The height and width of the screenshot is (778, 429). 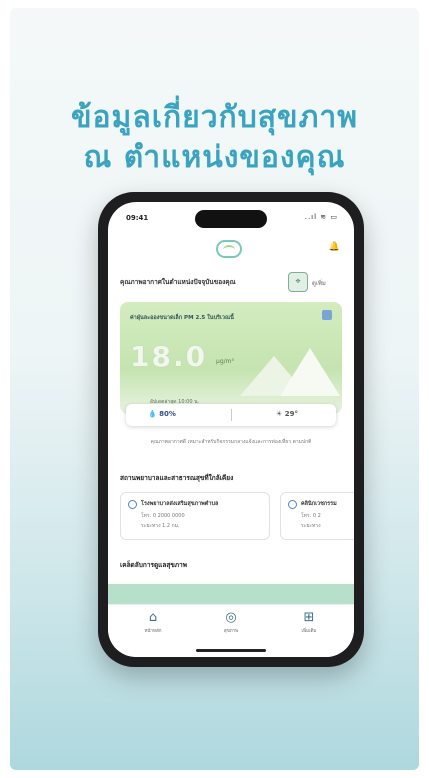 What do you see at coordinates (231, 594) in the screenshot?
I see `tips-banner` at bounding box center [231, 594].